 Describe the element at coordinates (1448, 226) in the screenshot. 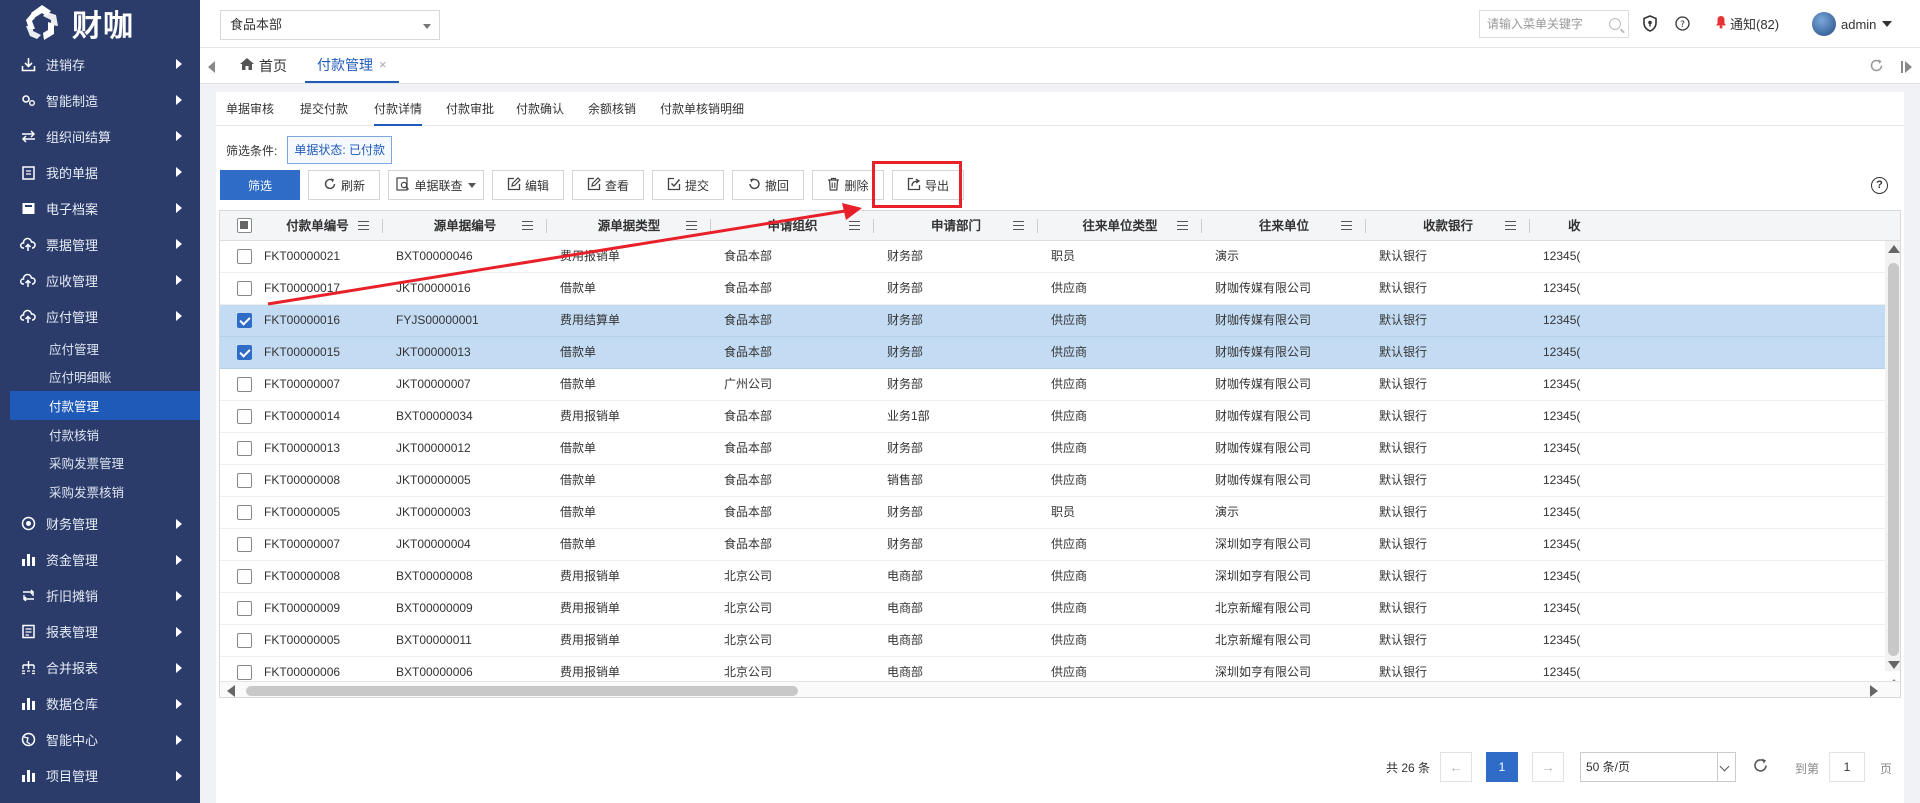

I see `column-header: 收款银行` at that location.